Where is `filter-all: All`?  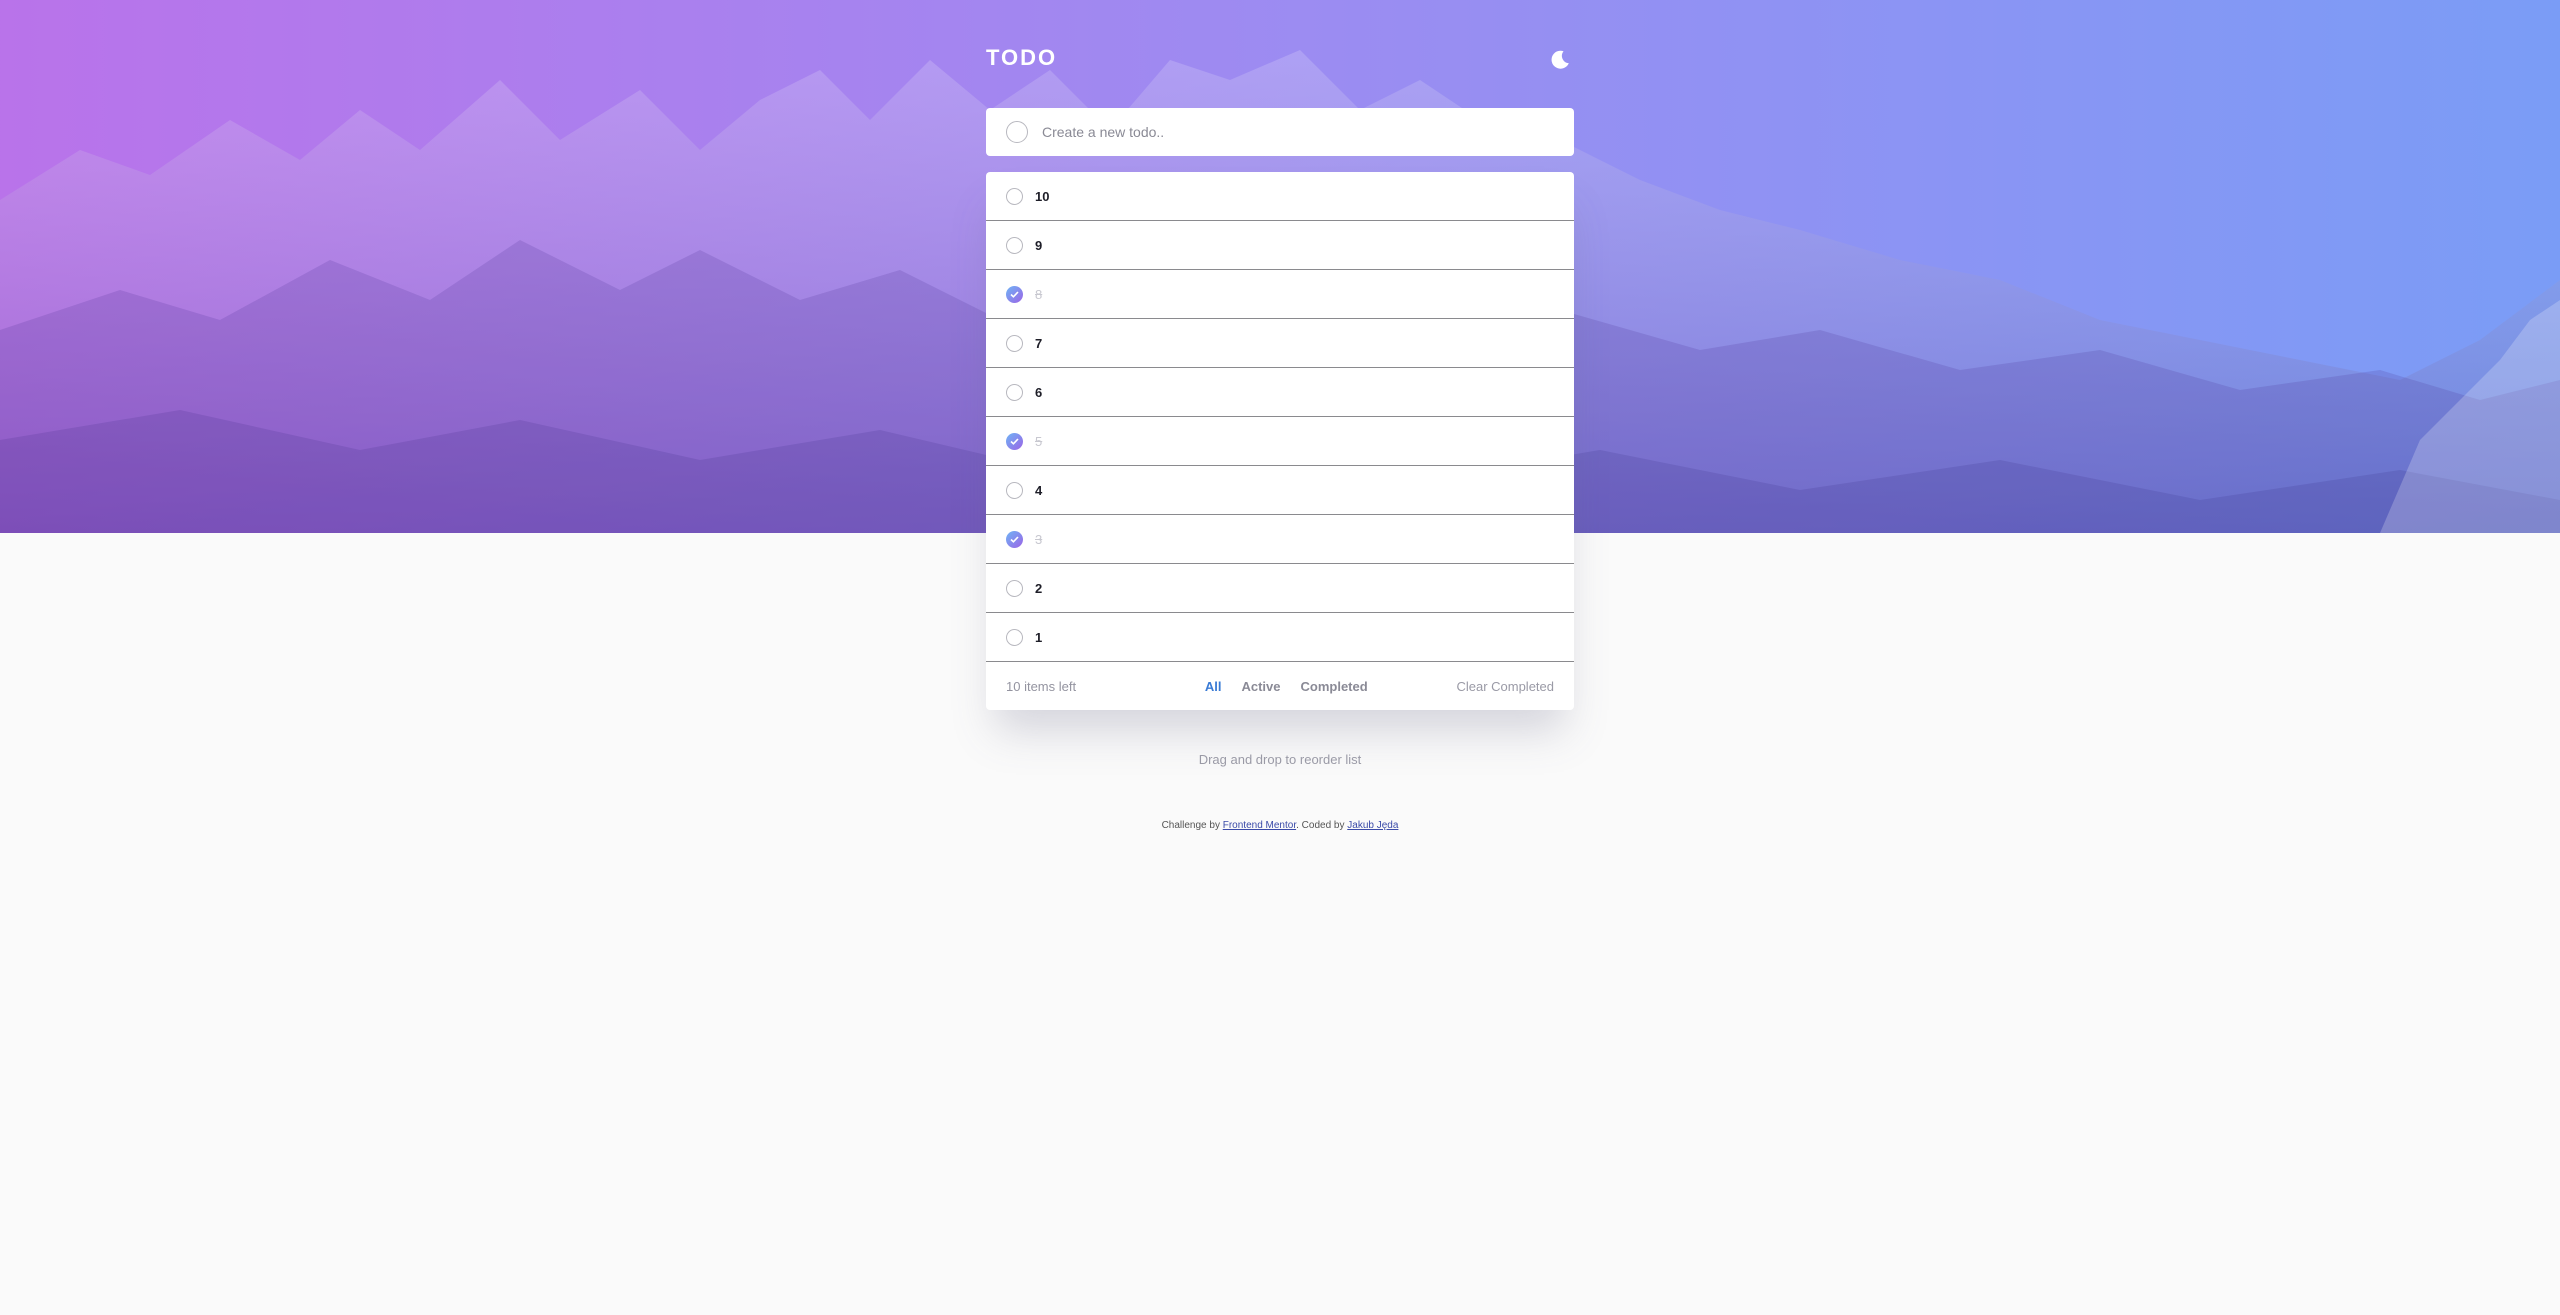 filter-all: All is located at coordinates (1213, 686).